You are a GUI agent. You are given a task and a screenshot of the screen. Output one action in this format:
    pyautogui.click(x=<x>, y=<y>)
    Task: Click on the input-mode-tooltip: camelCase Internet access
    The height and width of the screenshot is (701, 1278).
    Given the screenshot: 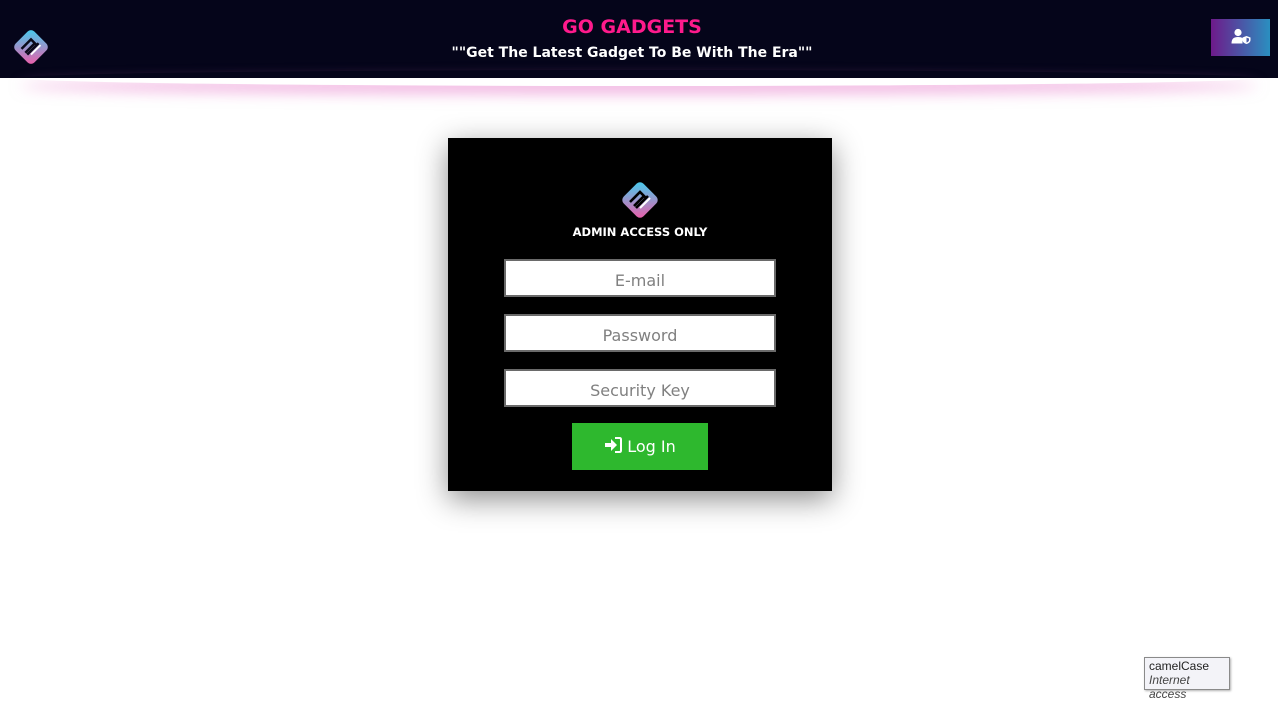 What is the action you would take?
    pyautogui.click(x=1187, y=679)
    